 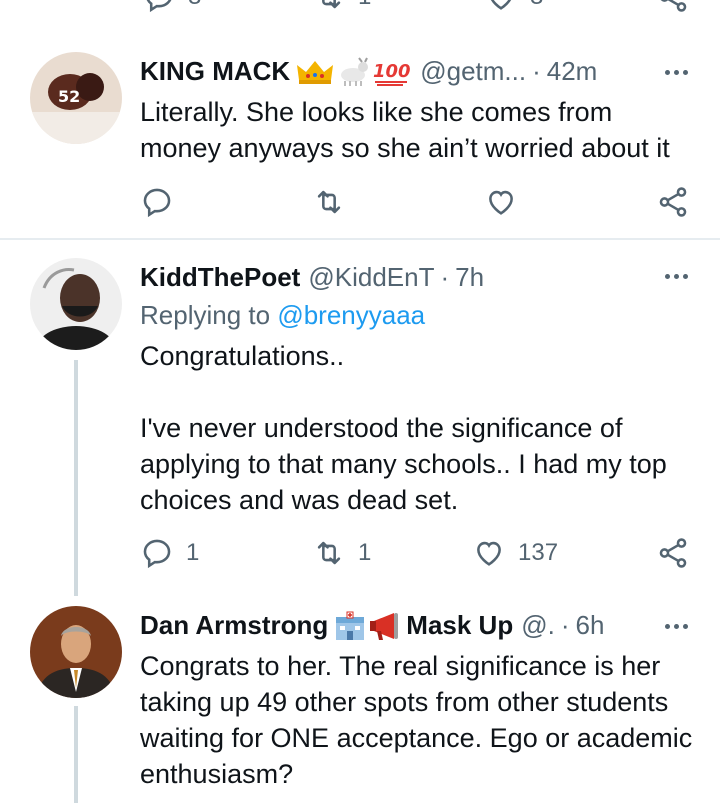 I want to click on reply-button, so click(x=157, y=202).